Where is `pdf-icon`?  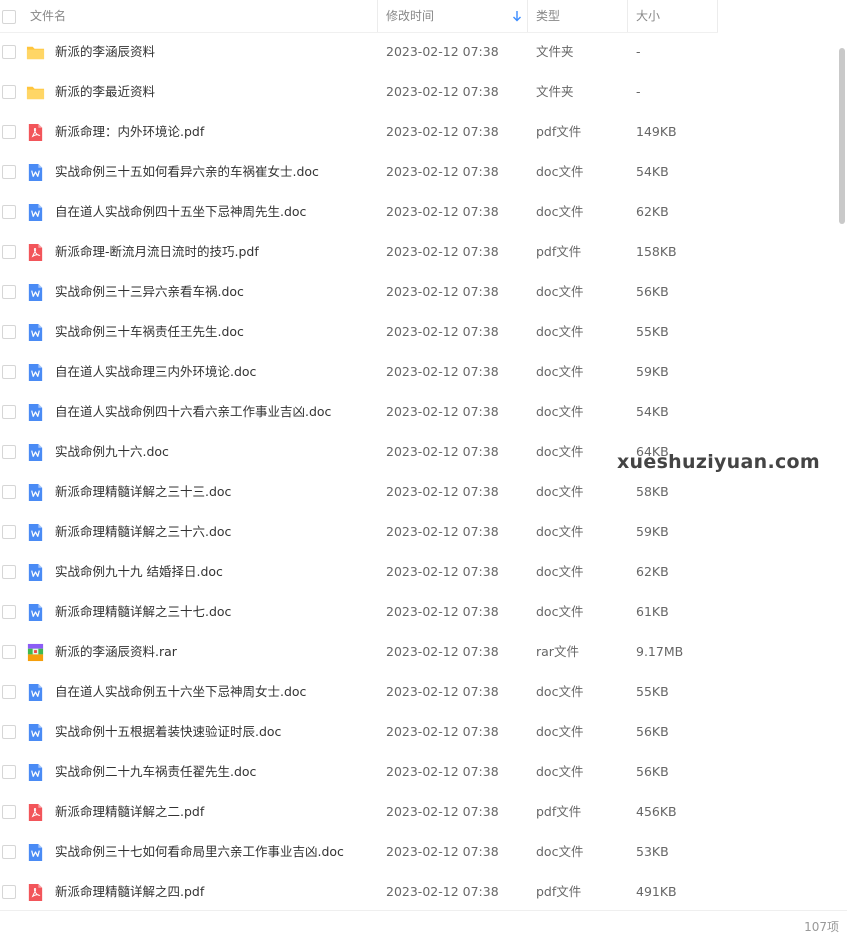
pdf-icon is located at coordinates (35, 252).